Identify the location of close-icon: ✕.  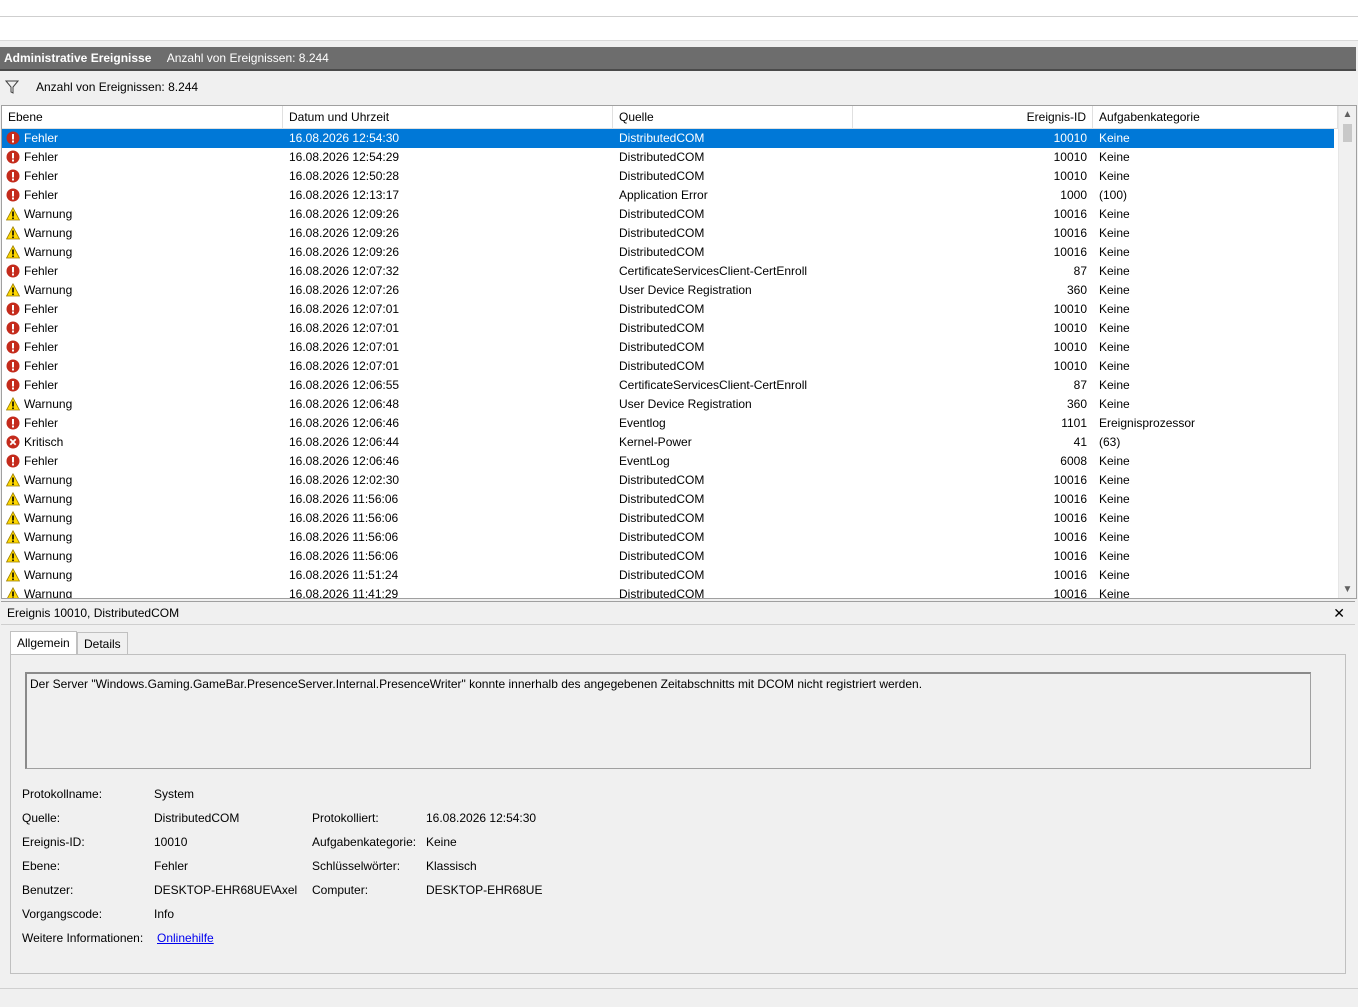
(1339, 613).